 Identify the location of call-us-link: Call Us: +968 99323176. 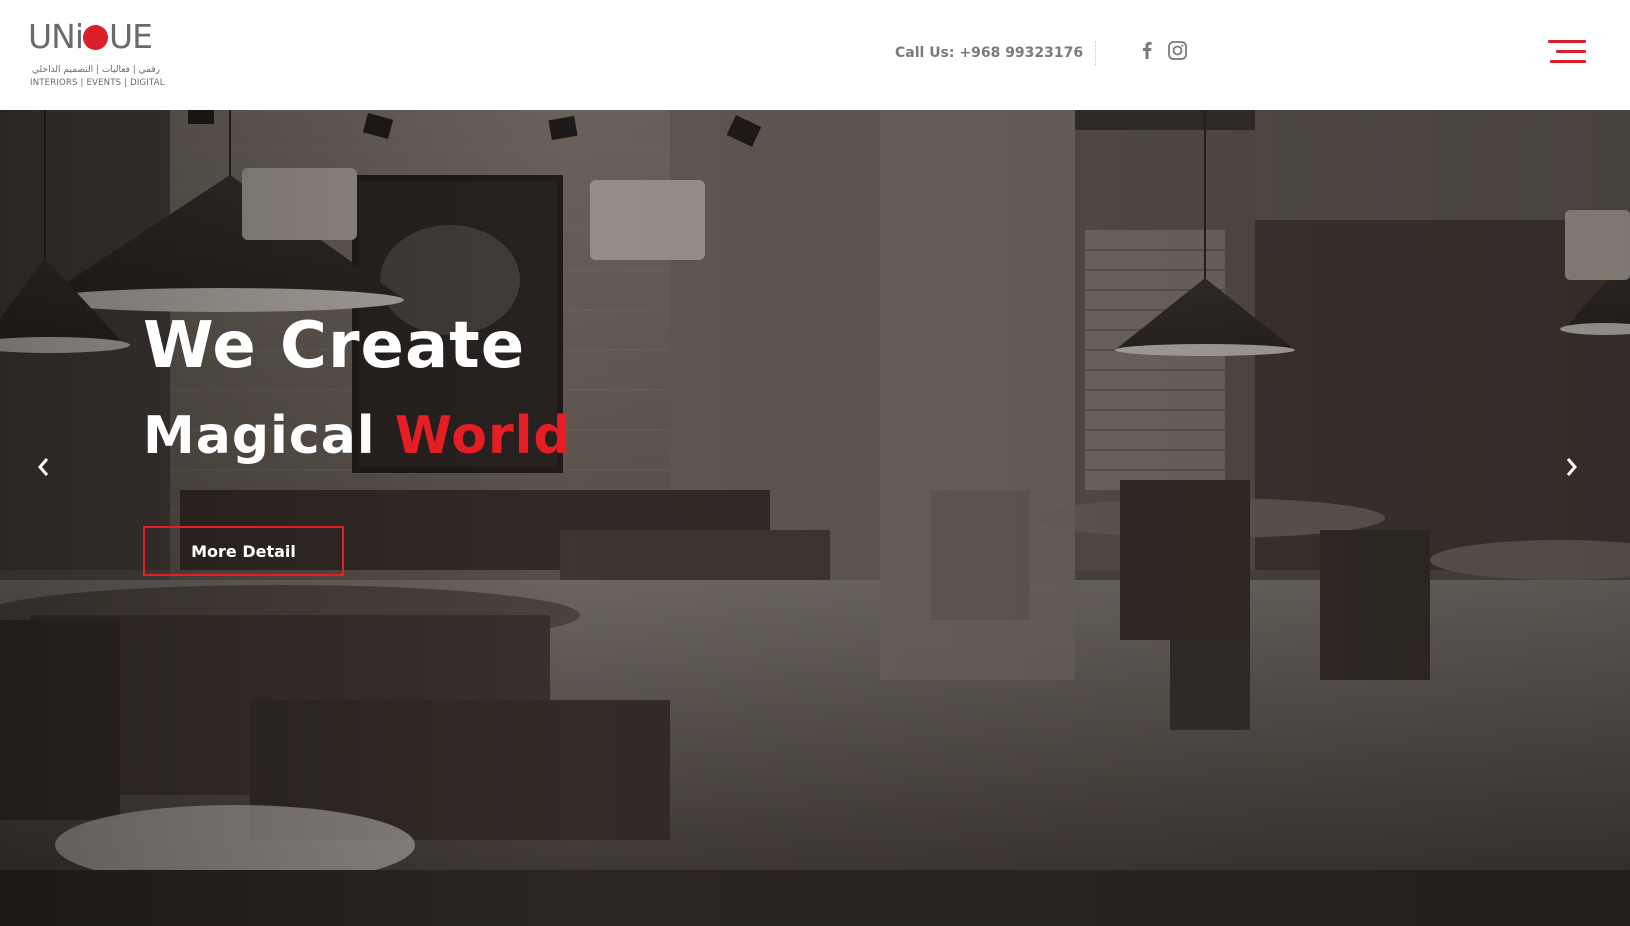
(989, 53).